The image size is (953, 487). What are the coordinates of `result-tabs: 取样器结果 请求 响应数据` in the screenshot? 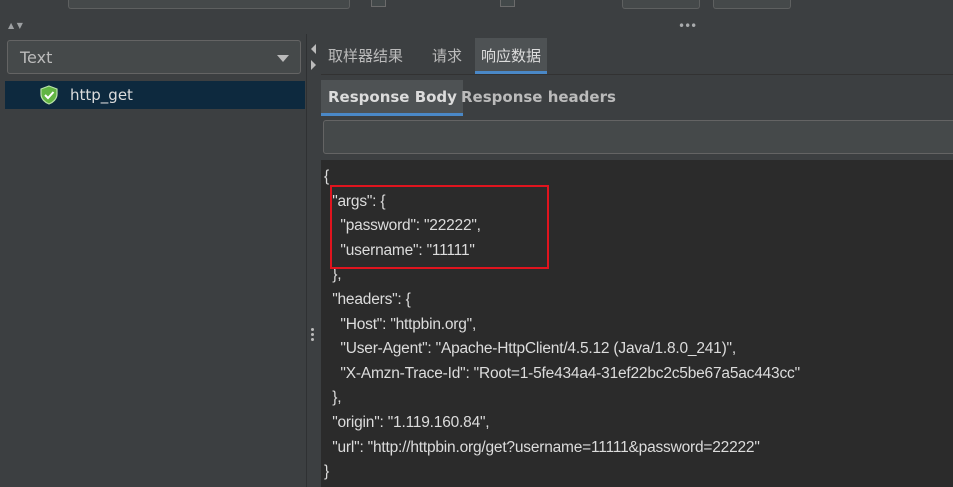 It's located at (637, 54).